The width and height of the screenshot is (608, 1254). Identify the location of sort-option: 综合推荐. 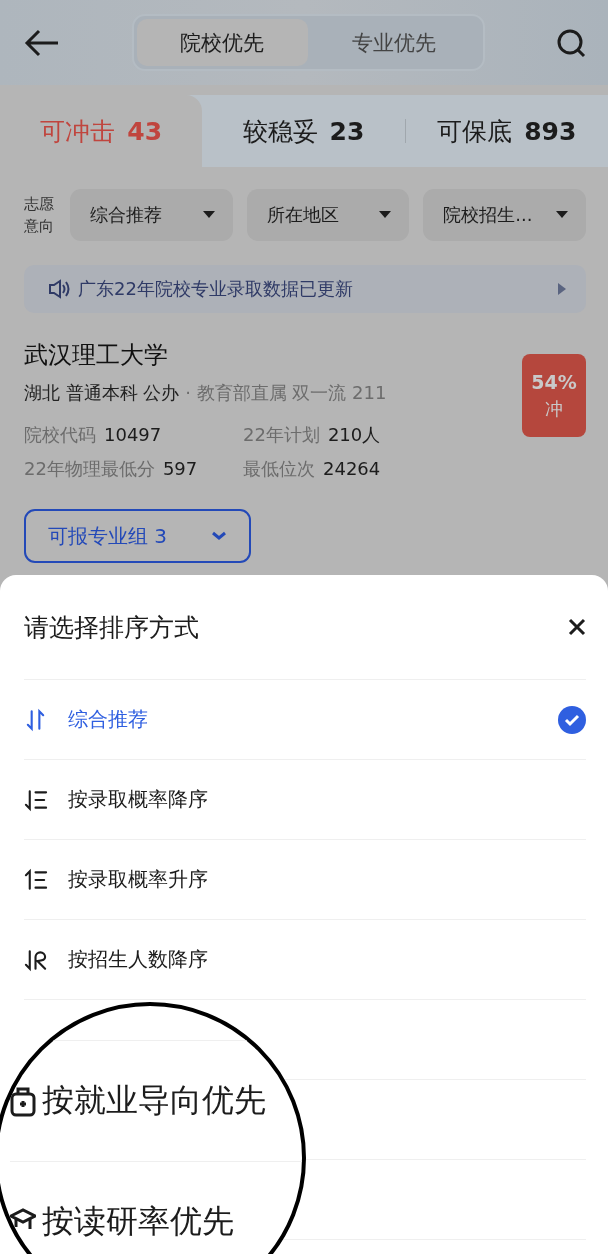
(305, 720).